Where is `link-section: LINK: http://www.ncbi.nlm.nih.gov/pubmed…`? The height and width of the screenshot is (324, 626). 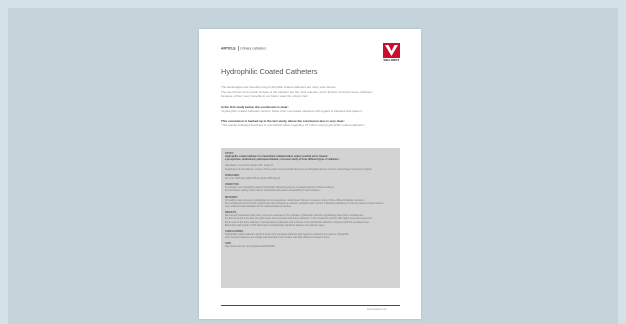
link-section: LINK: http://www.ncbi.nlm.nih.gov/pubmed… is located at coordinates (310, 245).